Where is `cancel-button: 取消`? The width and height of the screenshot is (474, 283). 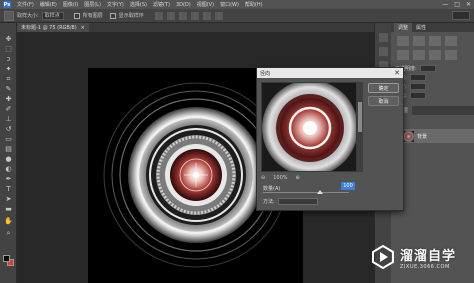 cancel-button: 取消 is located at coordinates (383, 101).